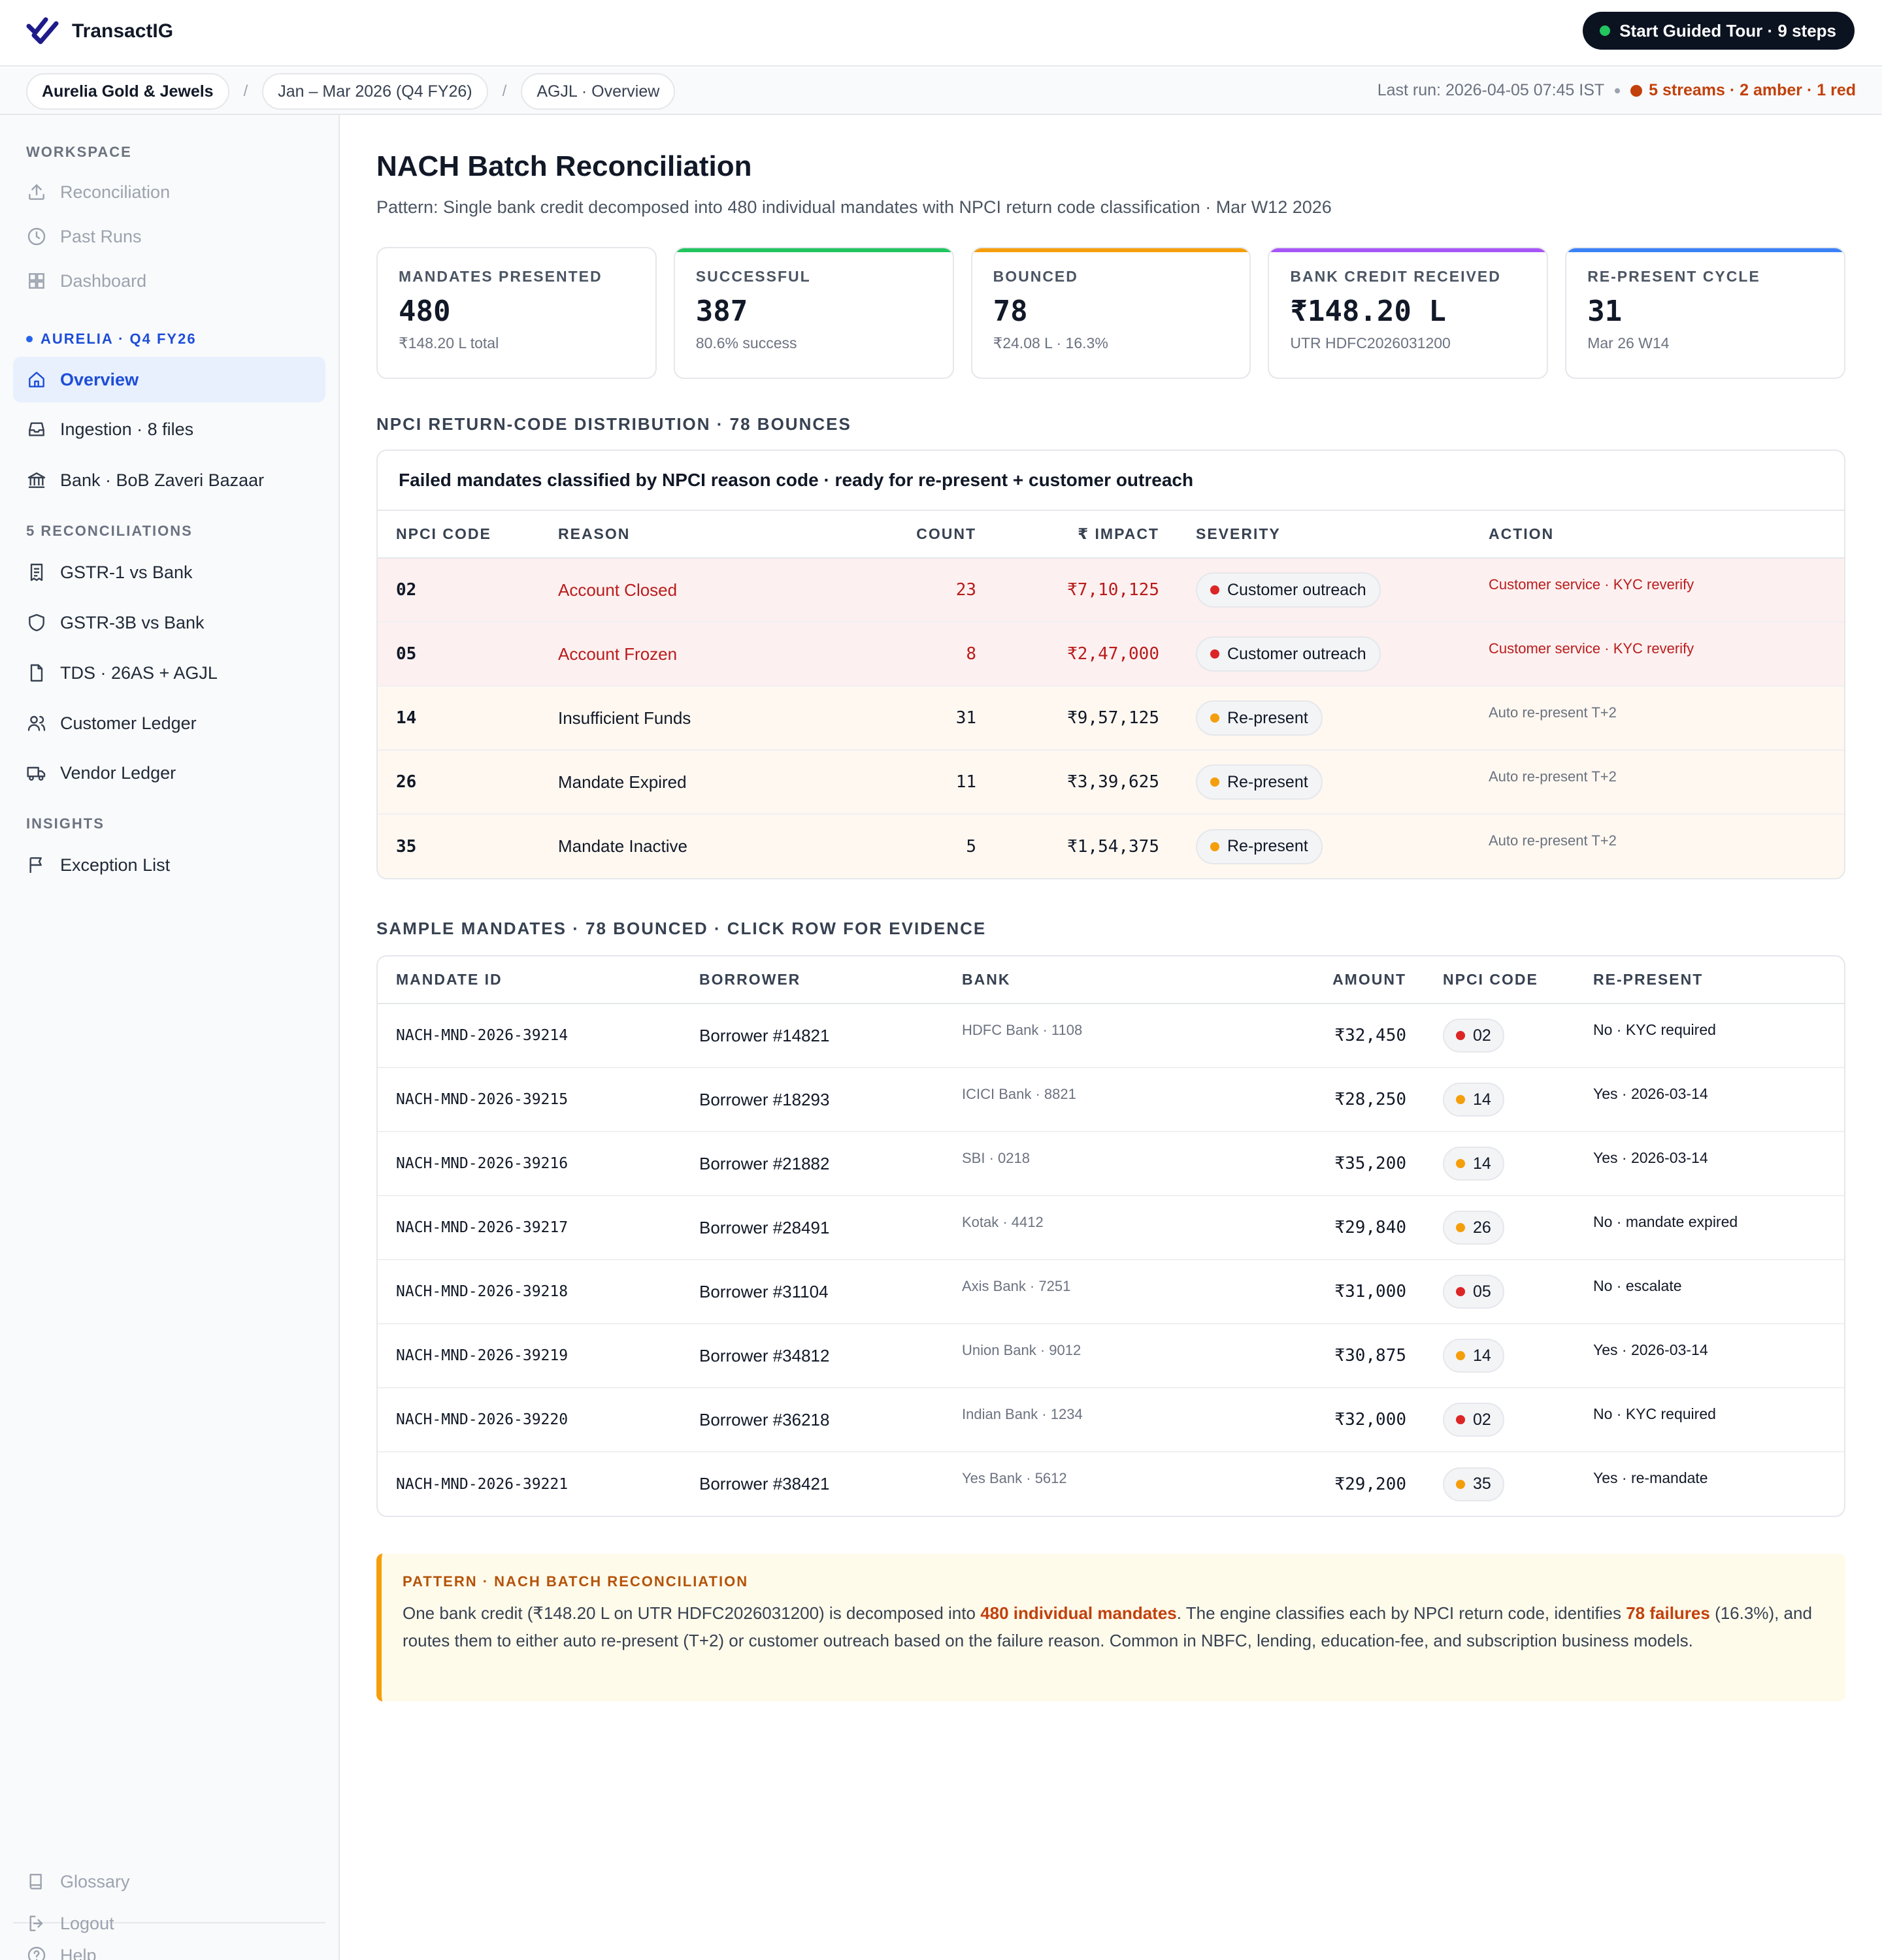 This screenshot has width=1882, height=1960. I want to click on column-header: ACTION, so click(1666, 535).